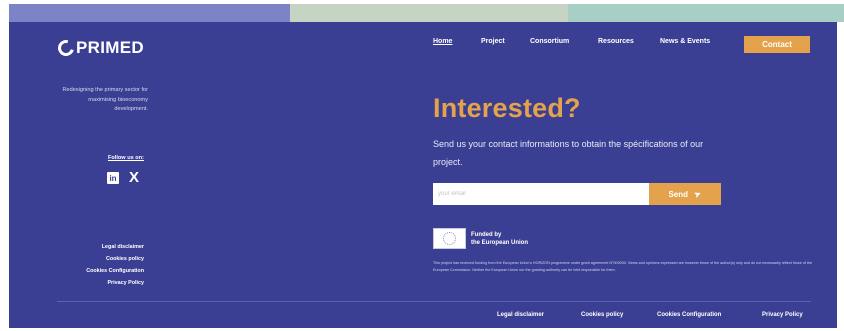 The width and height of the screenshot is (844, 331). I want to click on eu-funding-block: Funded by the European Union, so click(480, 238).